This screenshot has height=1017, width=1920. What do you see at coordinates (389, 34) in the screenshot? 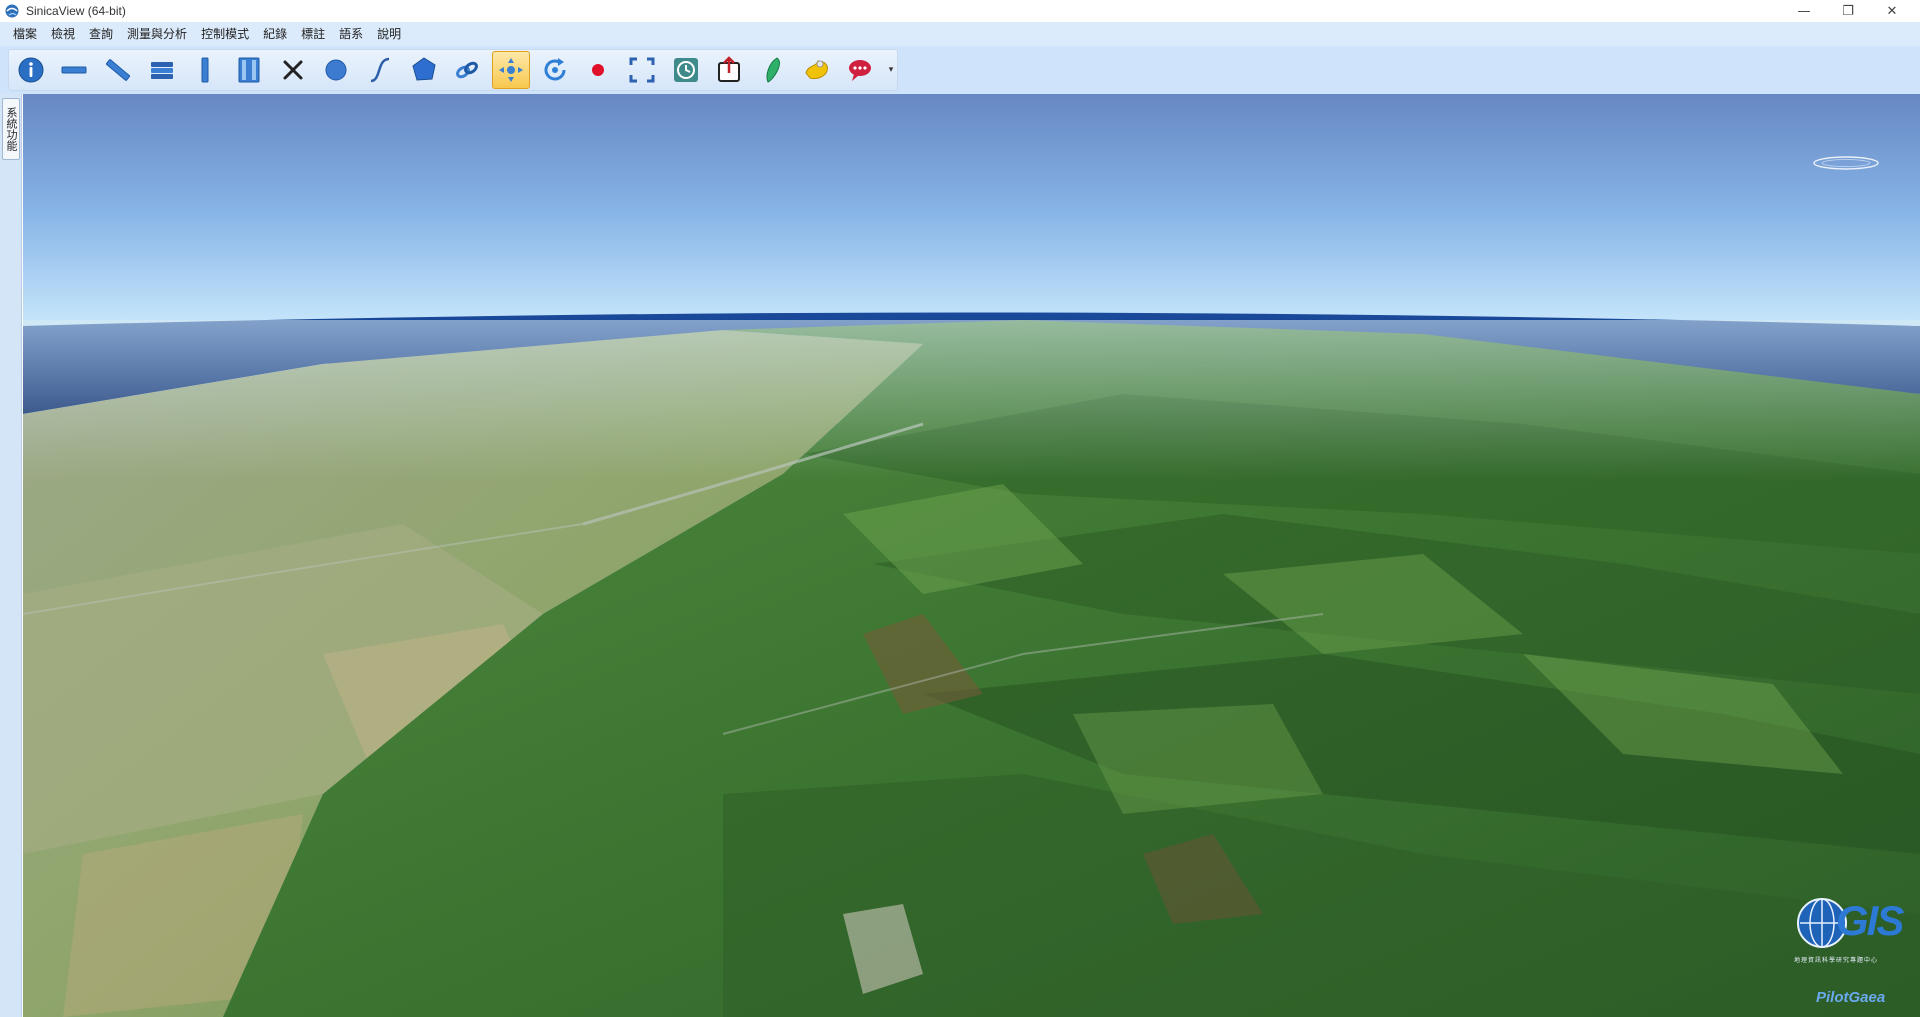
I see `menu-help: 說明` at bounding box center [389, 34].